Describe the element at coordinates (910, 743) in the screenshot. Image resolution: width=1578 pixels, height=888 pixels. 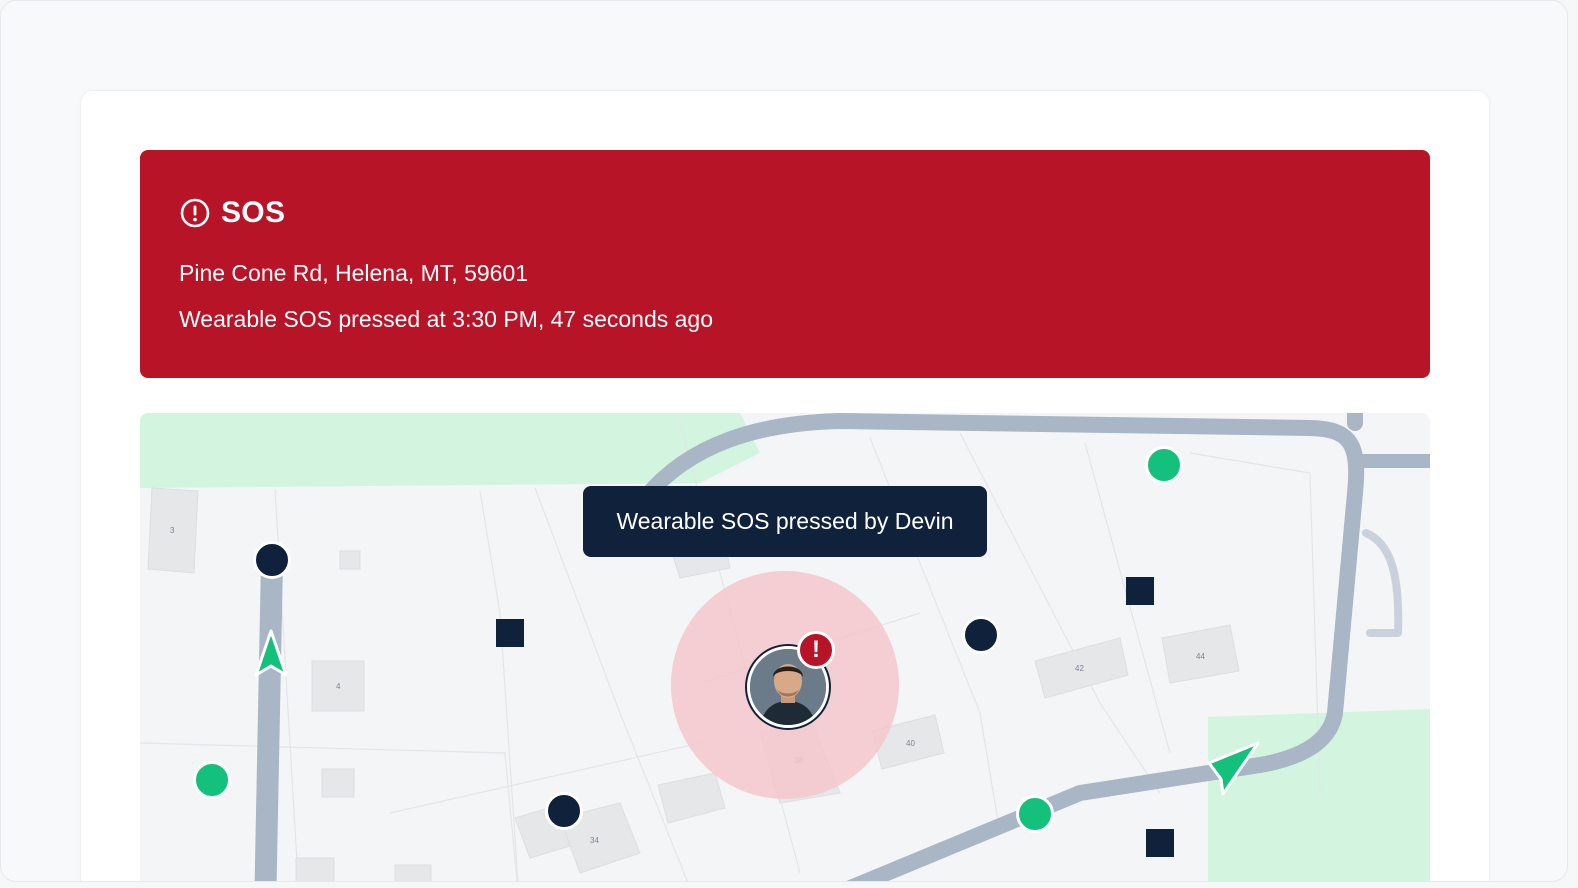
I see `lot-number: 40` at that location.